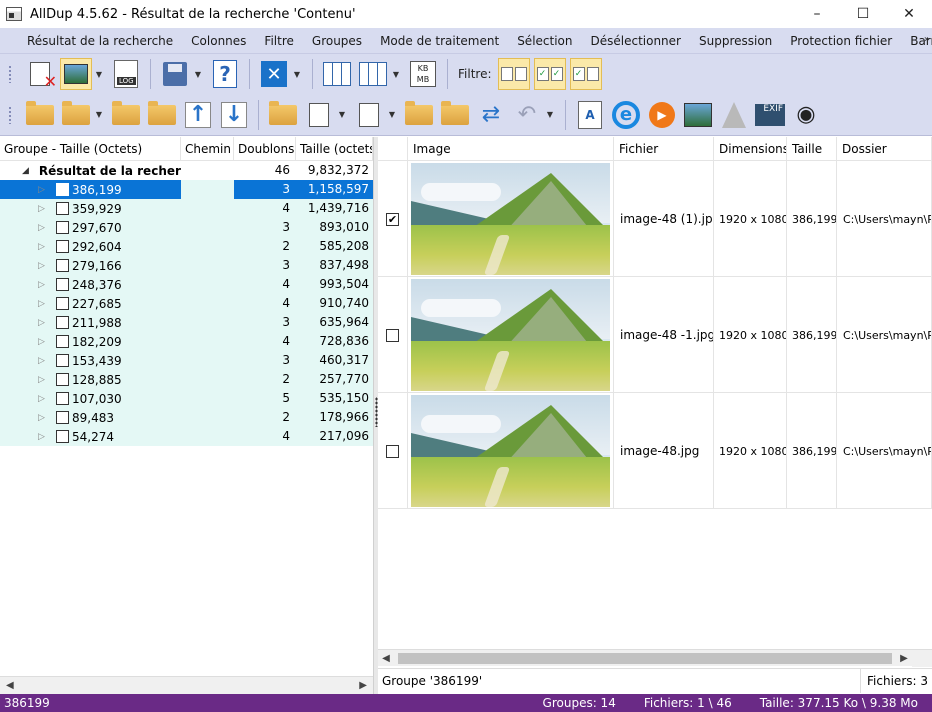  I want to click on folder-up-button, so click(126, 115).